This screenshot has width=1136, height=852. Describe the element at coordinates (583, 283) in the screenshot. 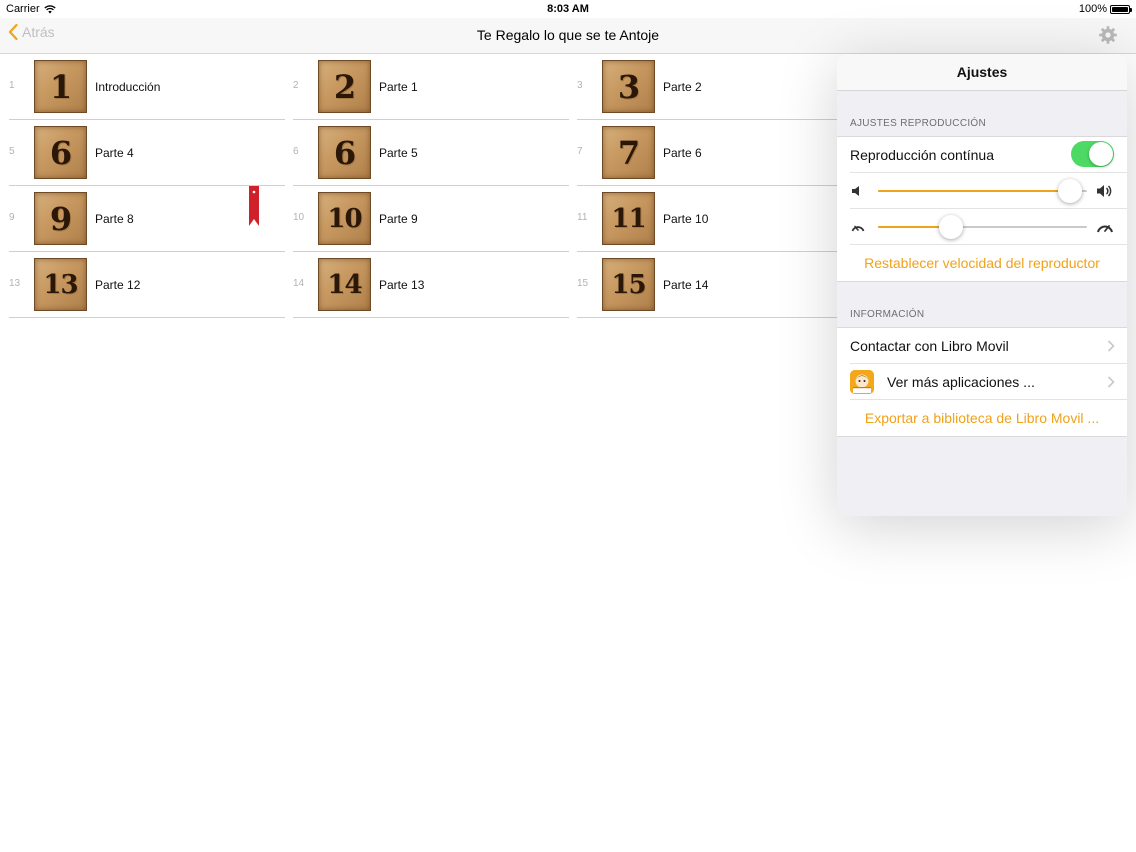

I see `chapter-index: 15` at that location.